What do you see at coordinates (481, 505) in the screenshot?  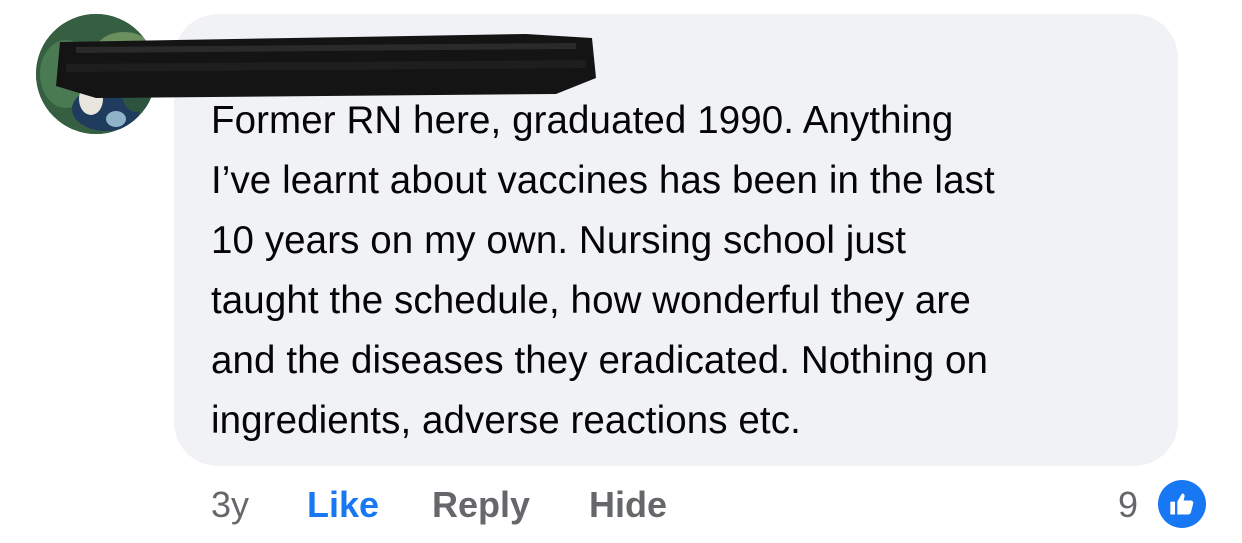 I see `reply-button: Reply` at bounding box center [481, 505].